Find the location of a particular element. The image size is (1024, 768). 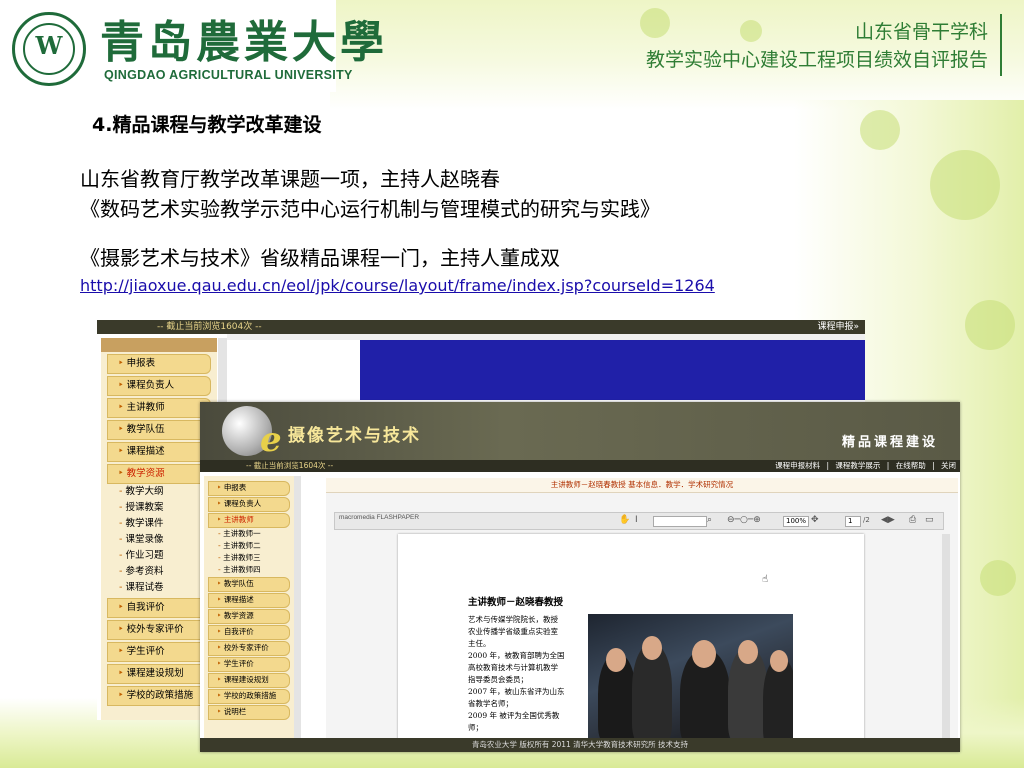

visit-counter-bar: -- 截止当前浏览1604次 -- 课程申报» is located at coordinates (481, 327).